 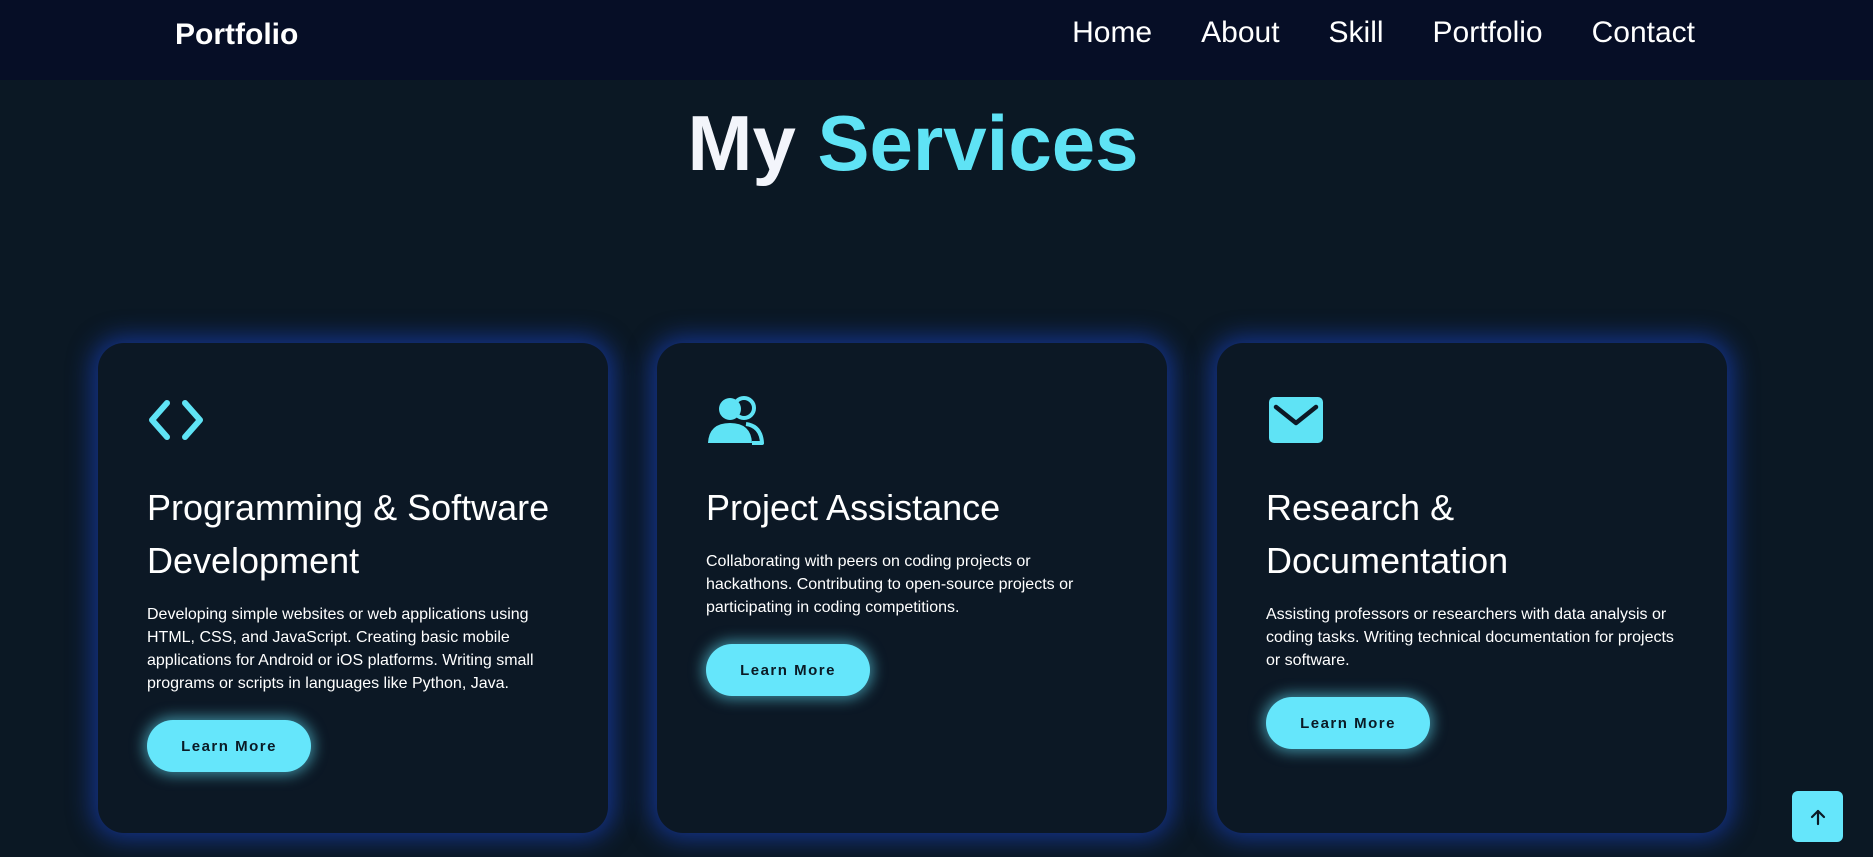 I want to click on card-title: Programming & Software Development, so click(x=348, y=534).